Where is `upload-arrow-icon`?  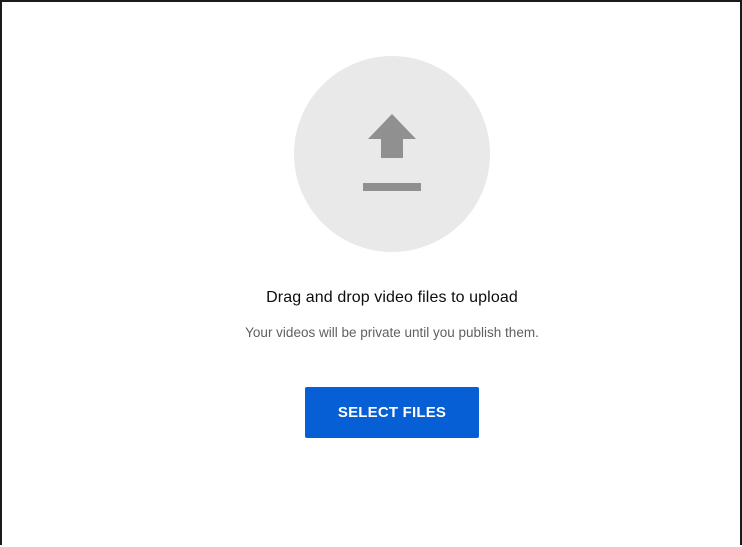 upload-arrow-icon is located at coordinates (392, 152).